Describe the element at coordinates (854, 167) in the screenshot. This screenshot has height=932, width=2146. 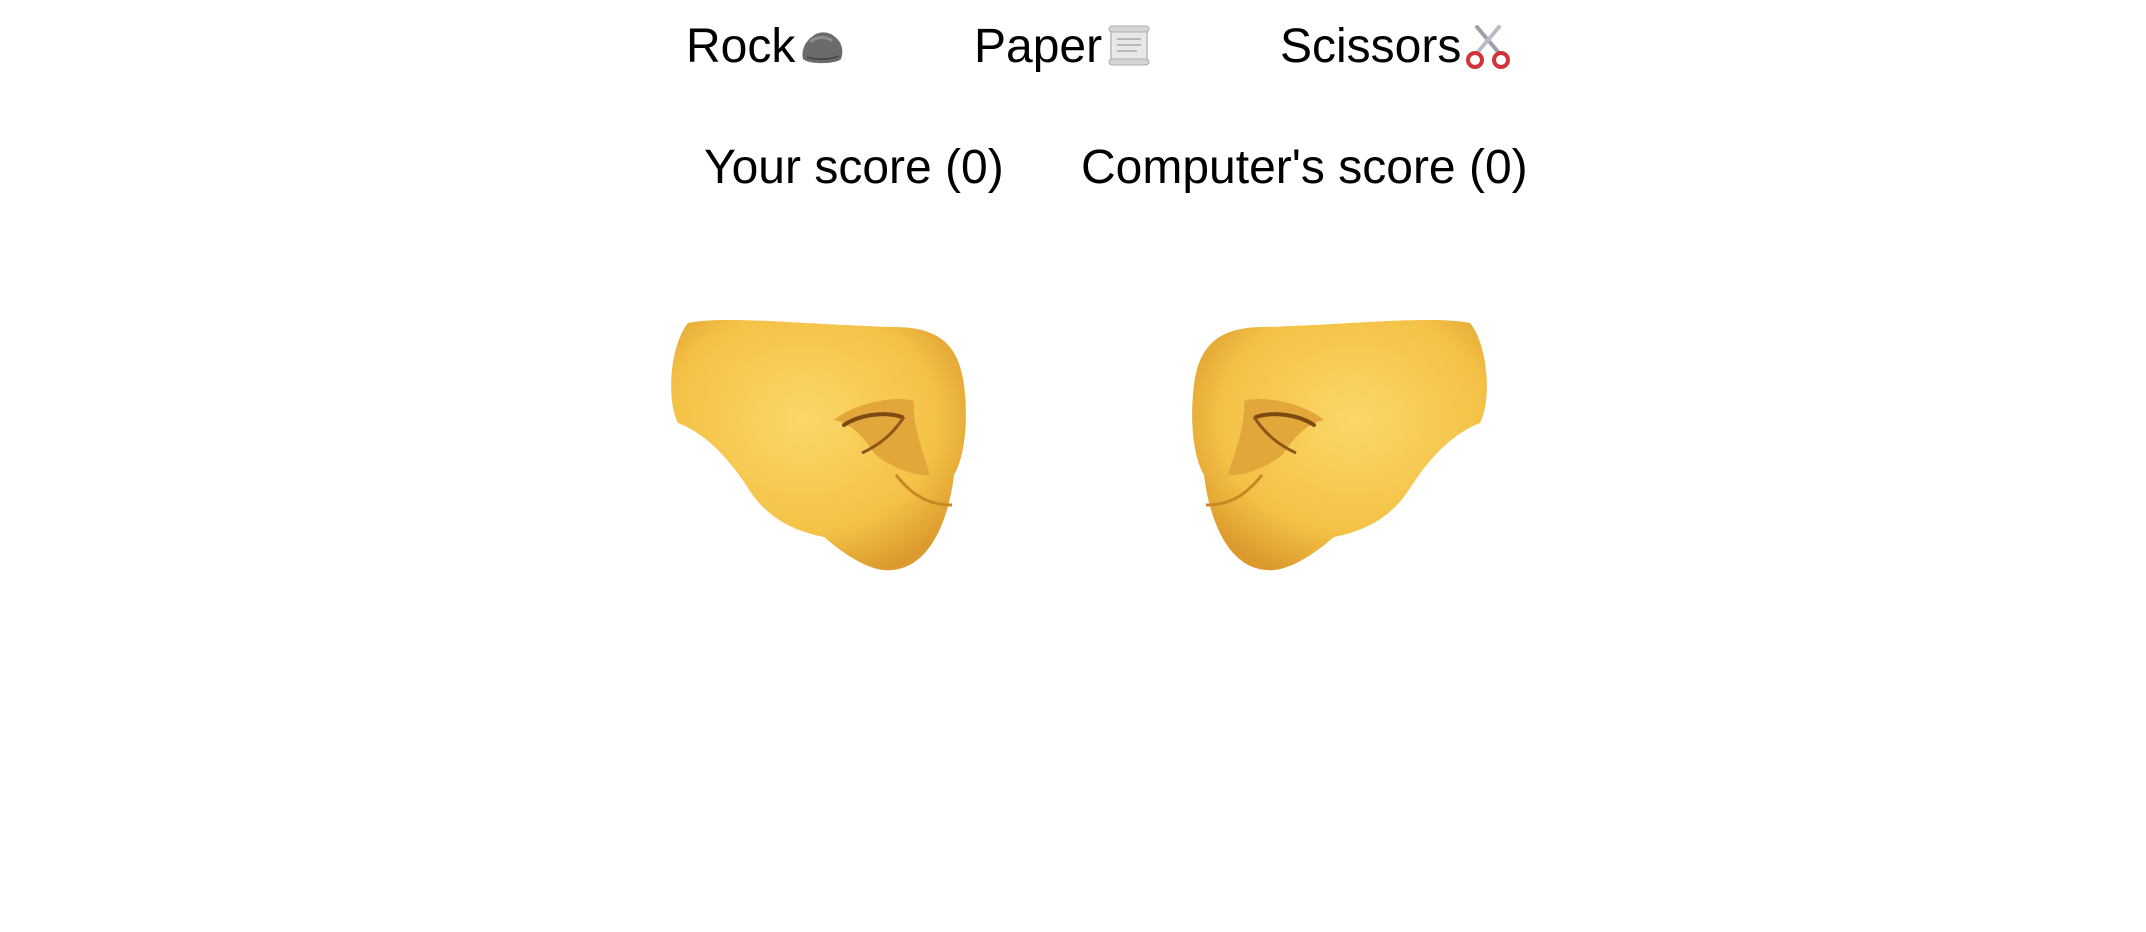
I see `player-score: Your score (0)` at that location.